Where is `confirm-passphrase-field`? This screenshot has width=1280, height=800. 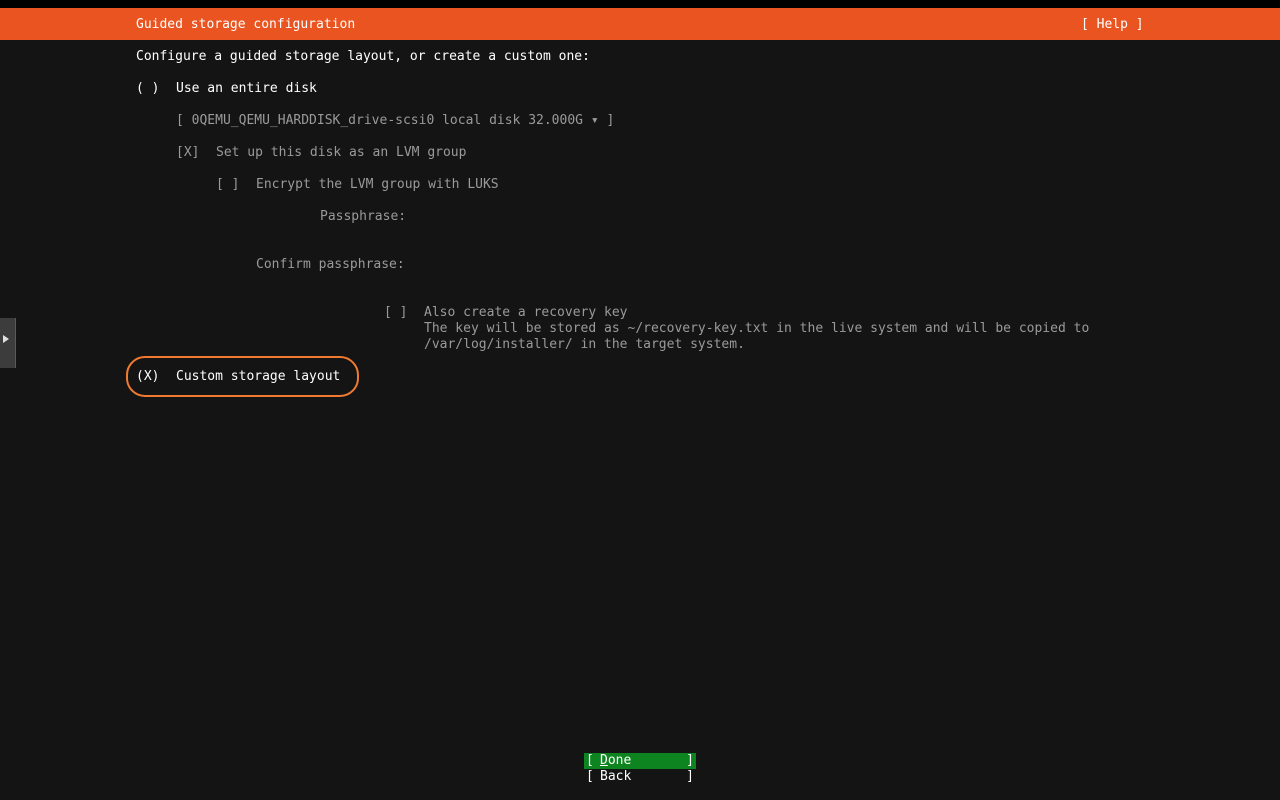 confirm-passphrase-field is located at coordinates (724, 265).